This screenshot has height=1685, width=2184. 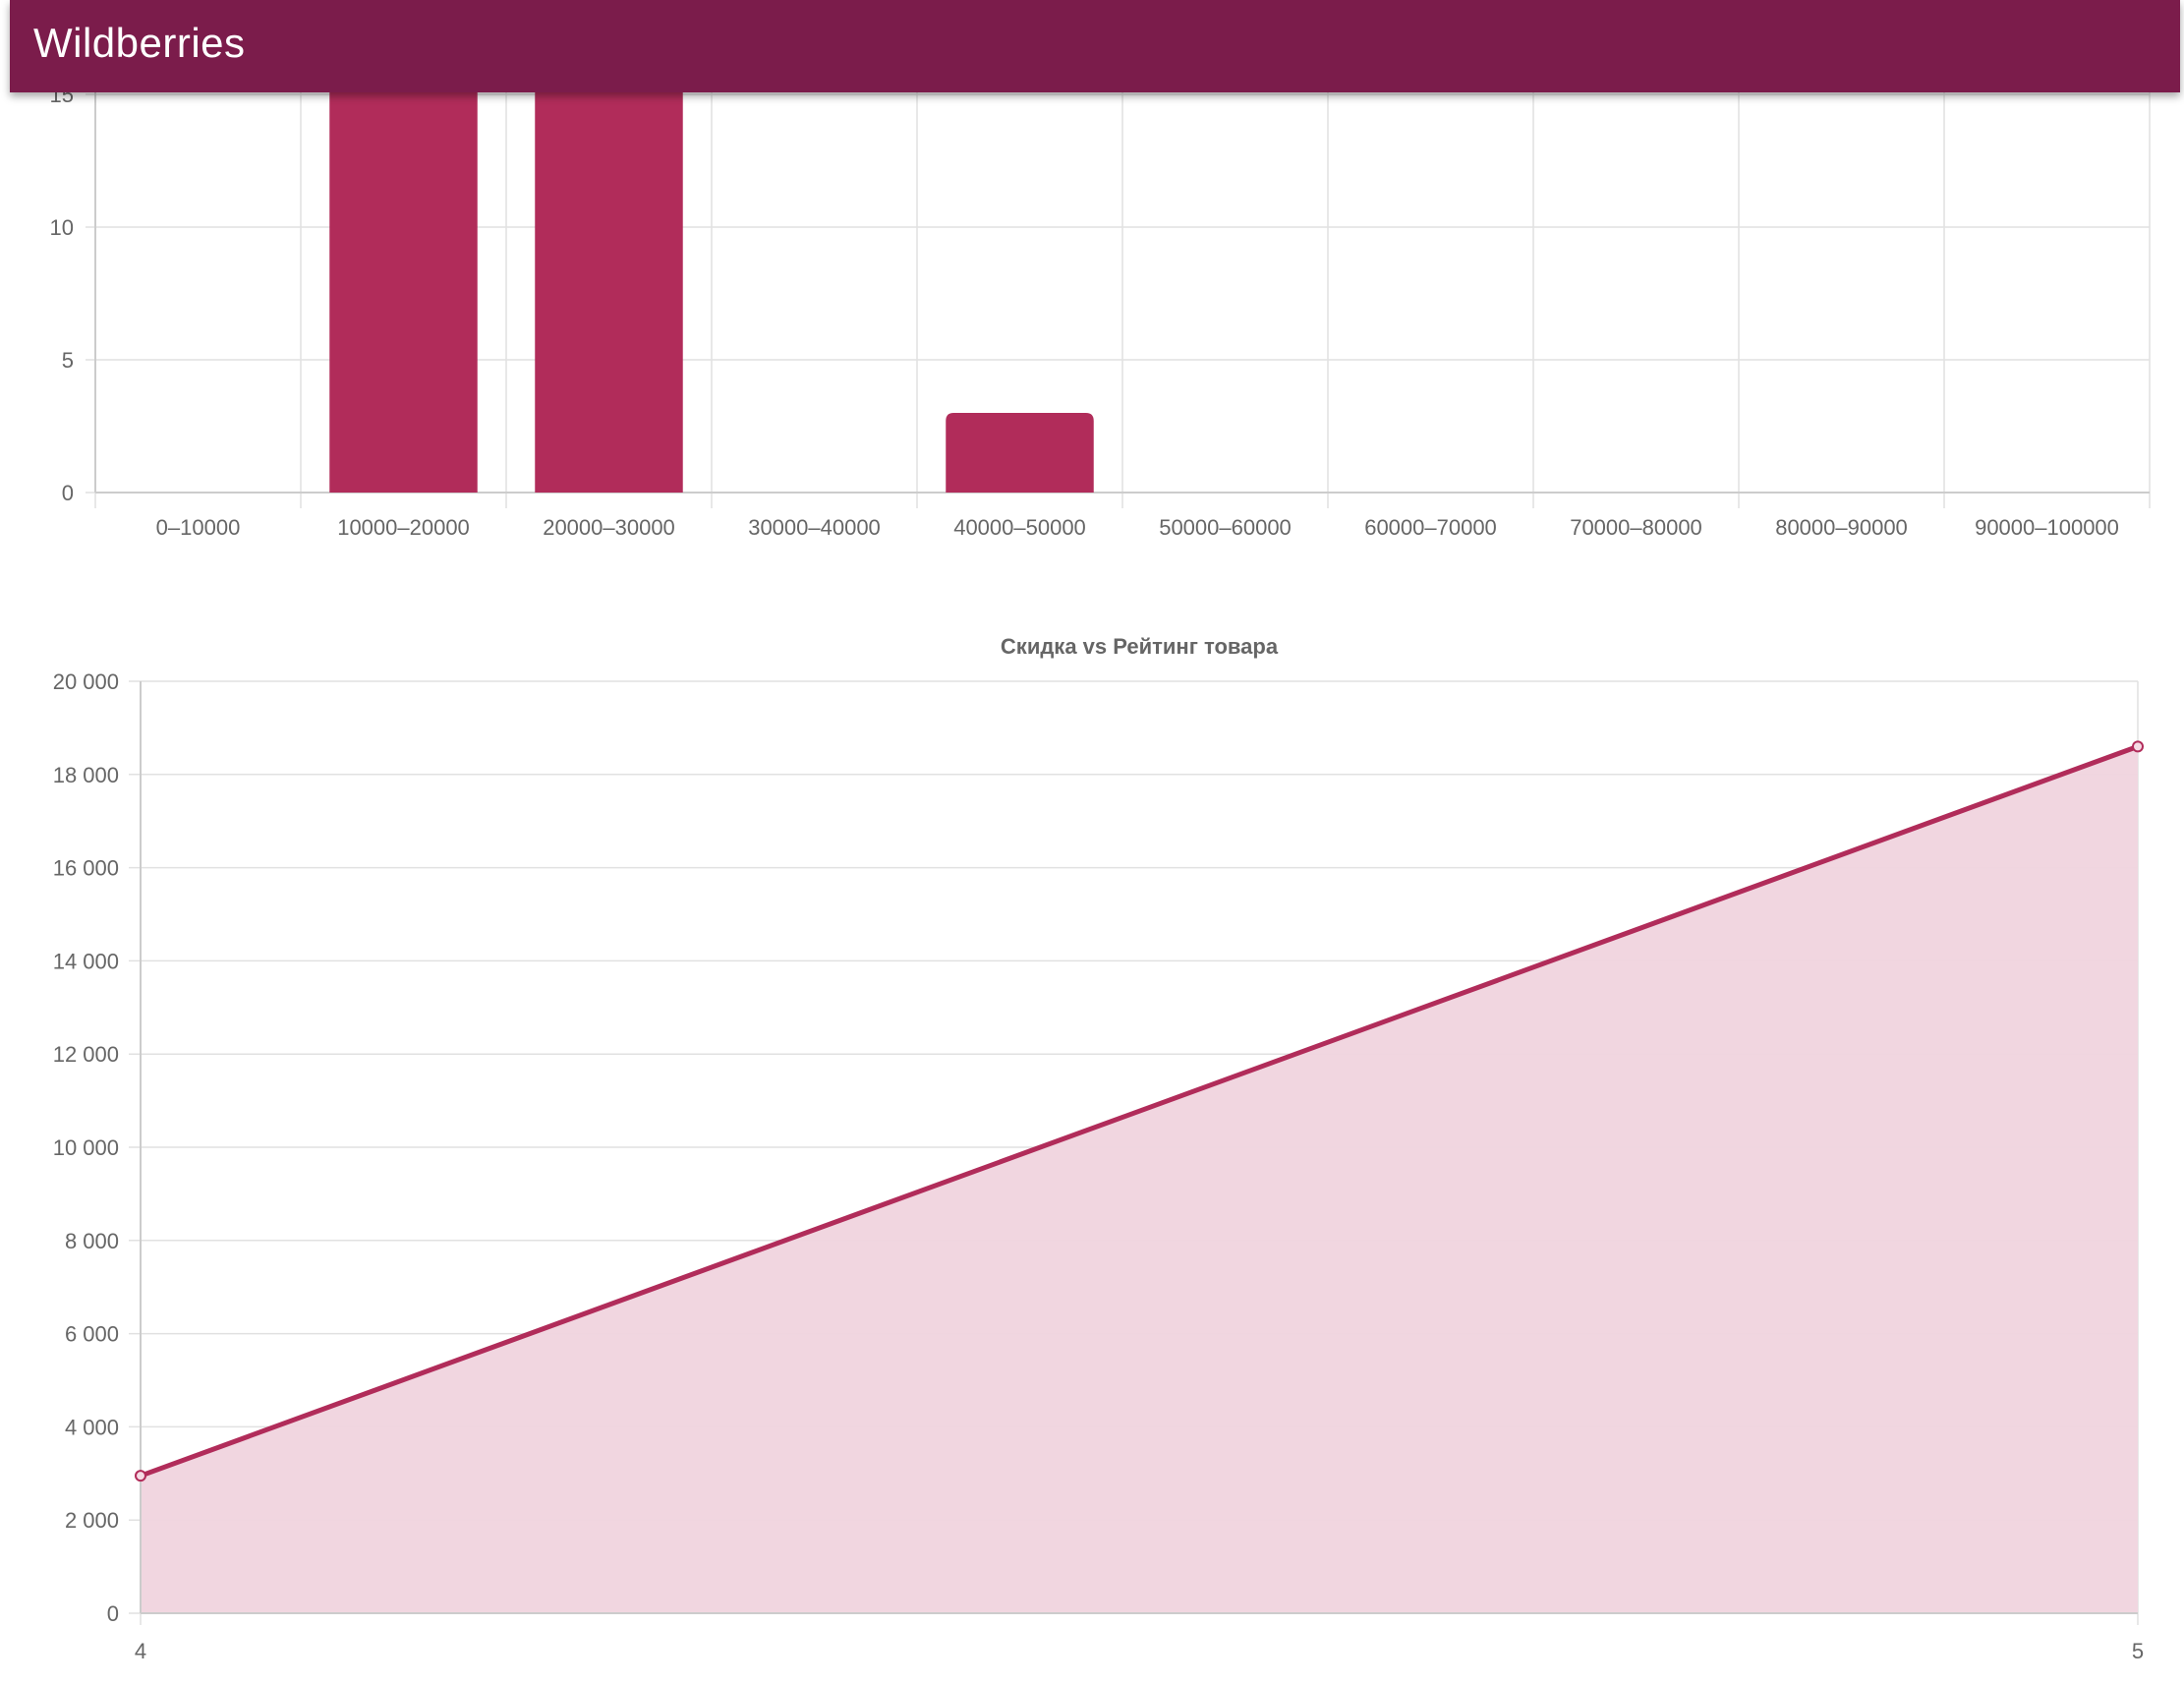 What do you see at coordinates (1095, 46) in the screenshot?
I see `app-bar: Wildberries` at bounding box center [1095, 46].